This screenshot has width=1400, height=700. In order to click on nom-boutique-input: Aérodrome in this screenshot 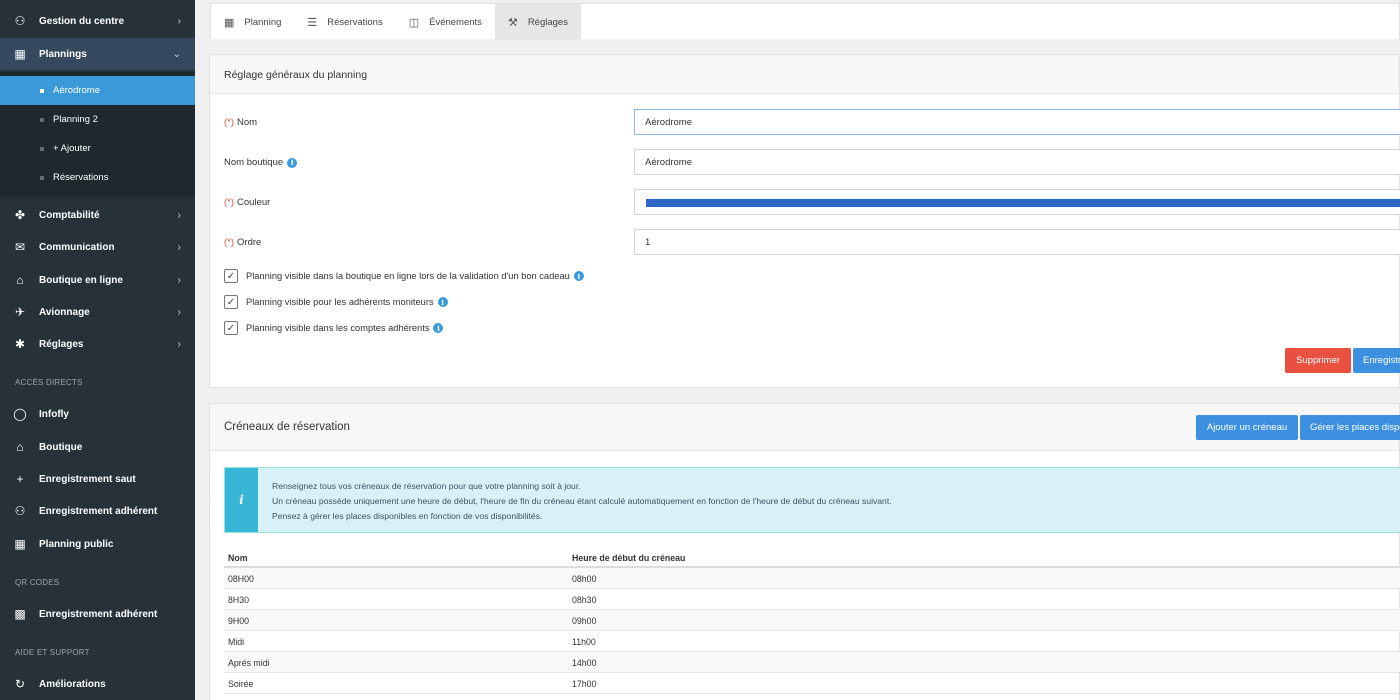, I will do `click(1017, 162)`.